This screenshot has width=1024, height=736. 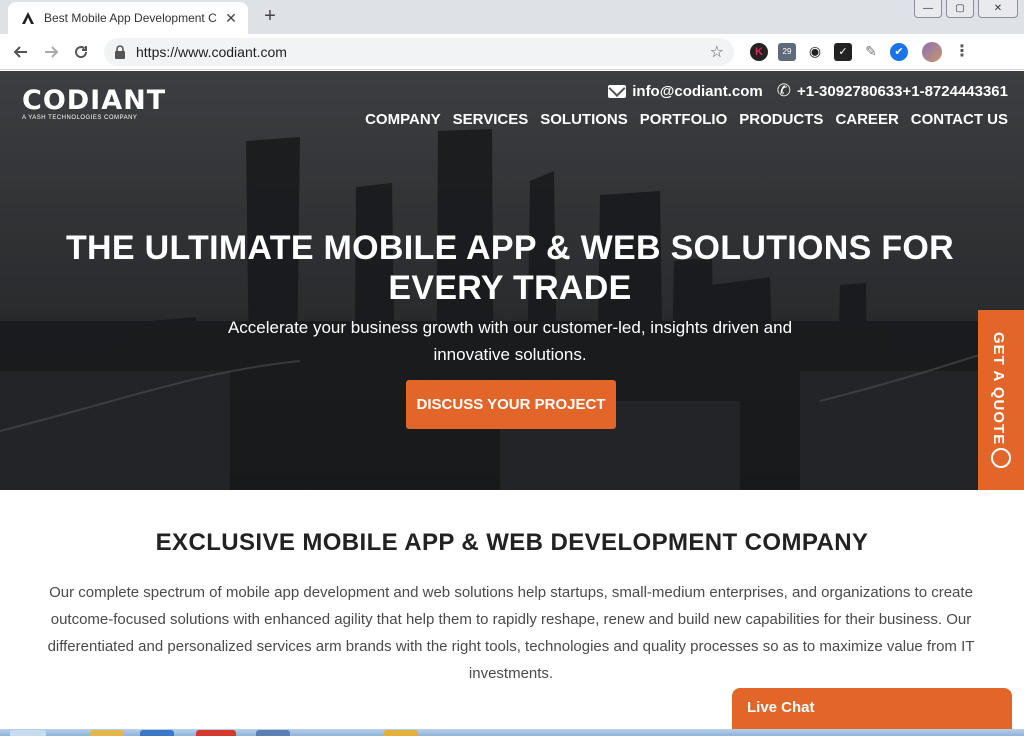 What do you see at coordinates (759, 51) in the screenshot?
I see `k-extension-icon: K` at bounding box center [759, 51].